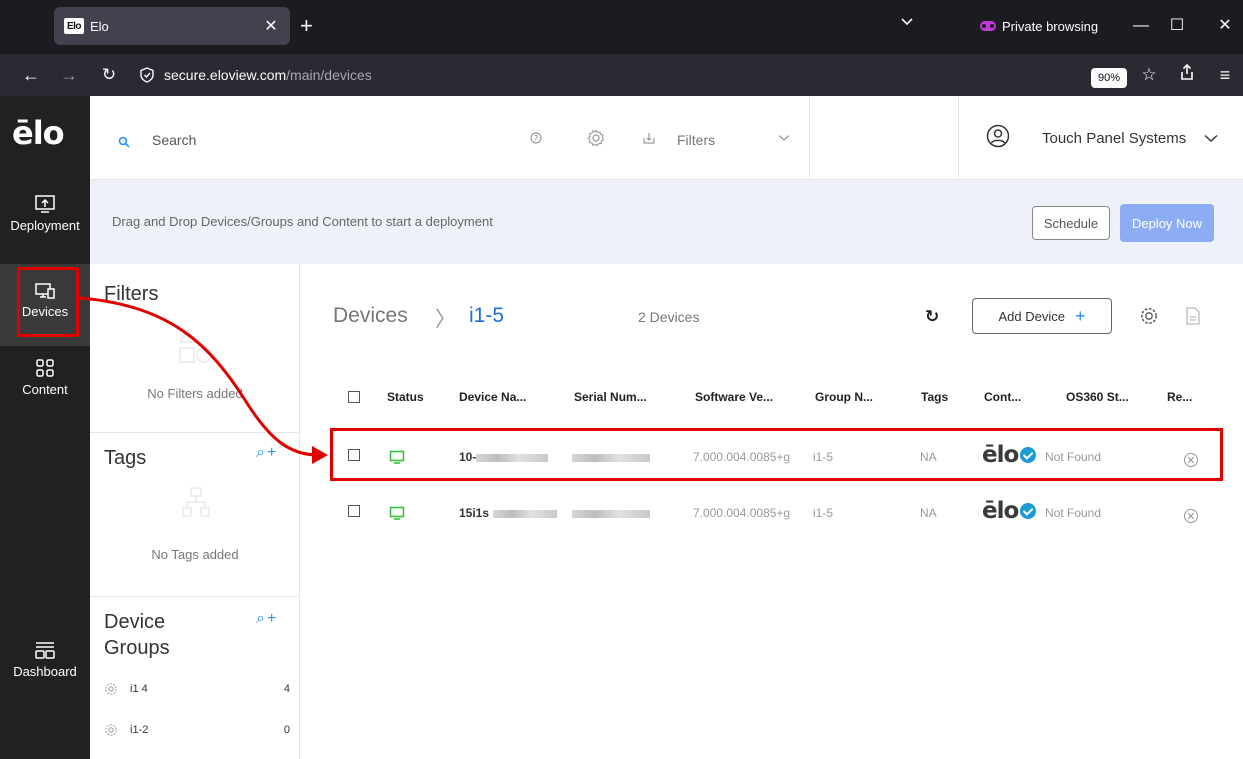  What do you see at coordinates (1028, 511) in the screenshot?
I see `verified-check-icon` at bounding box center [1028, 511].